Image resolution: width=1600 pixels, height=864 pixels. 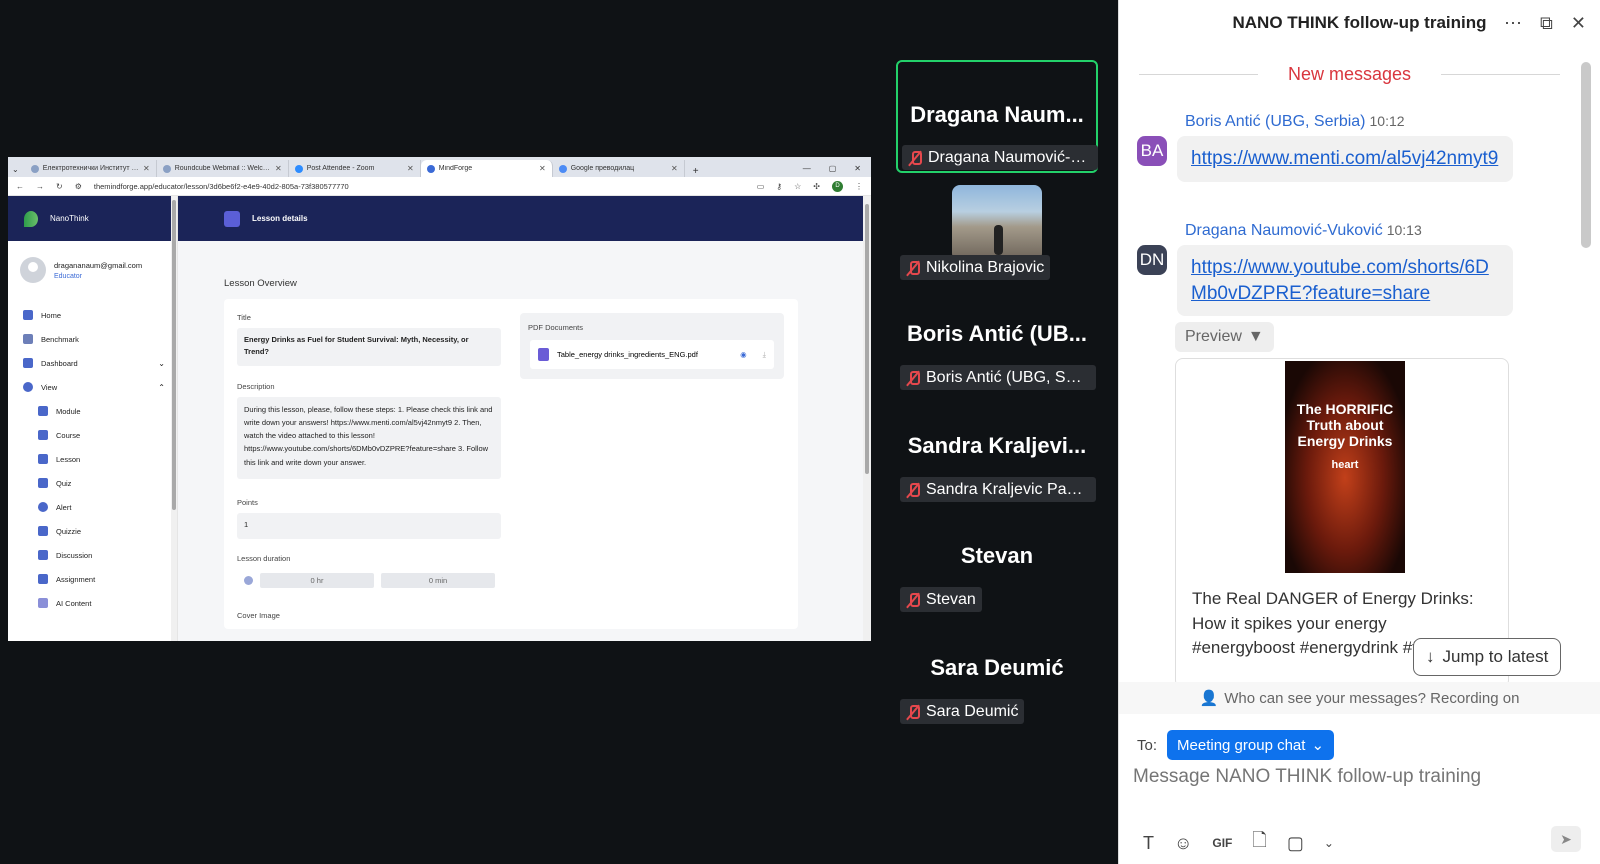 I want to click on download-icon: ⤓, so click(x=764, y=355).